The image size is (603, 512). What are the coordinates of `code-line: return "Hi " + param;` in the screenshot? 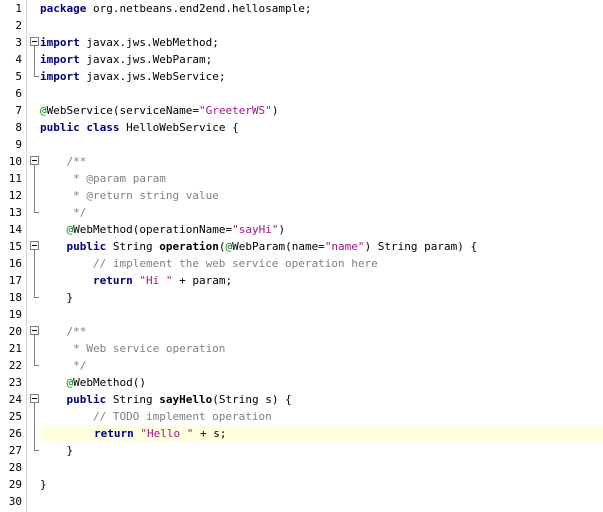 It's located at (321, 280).